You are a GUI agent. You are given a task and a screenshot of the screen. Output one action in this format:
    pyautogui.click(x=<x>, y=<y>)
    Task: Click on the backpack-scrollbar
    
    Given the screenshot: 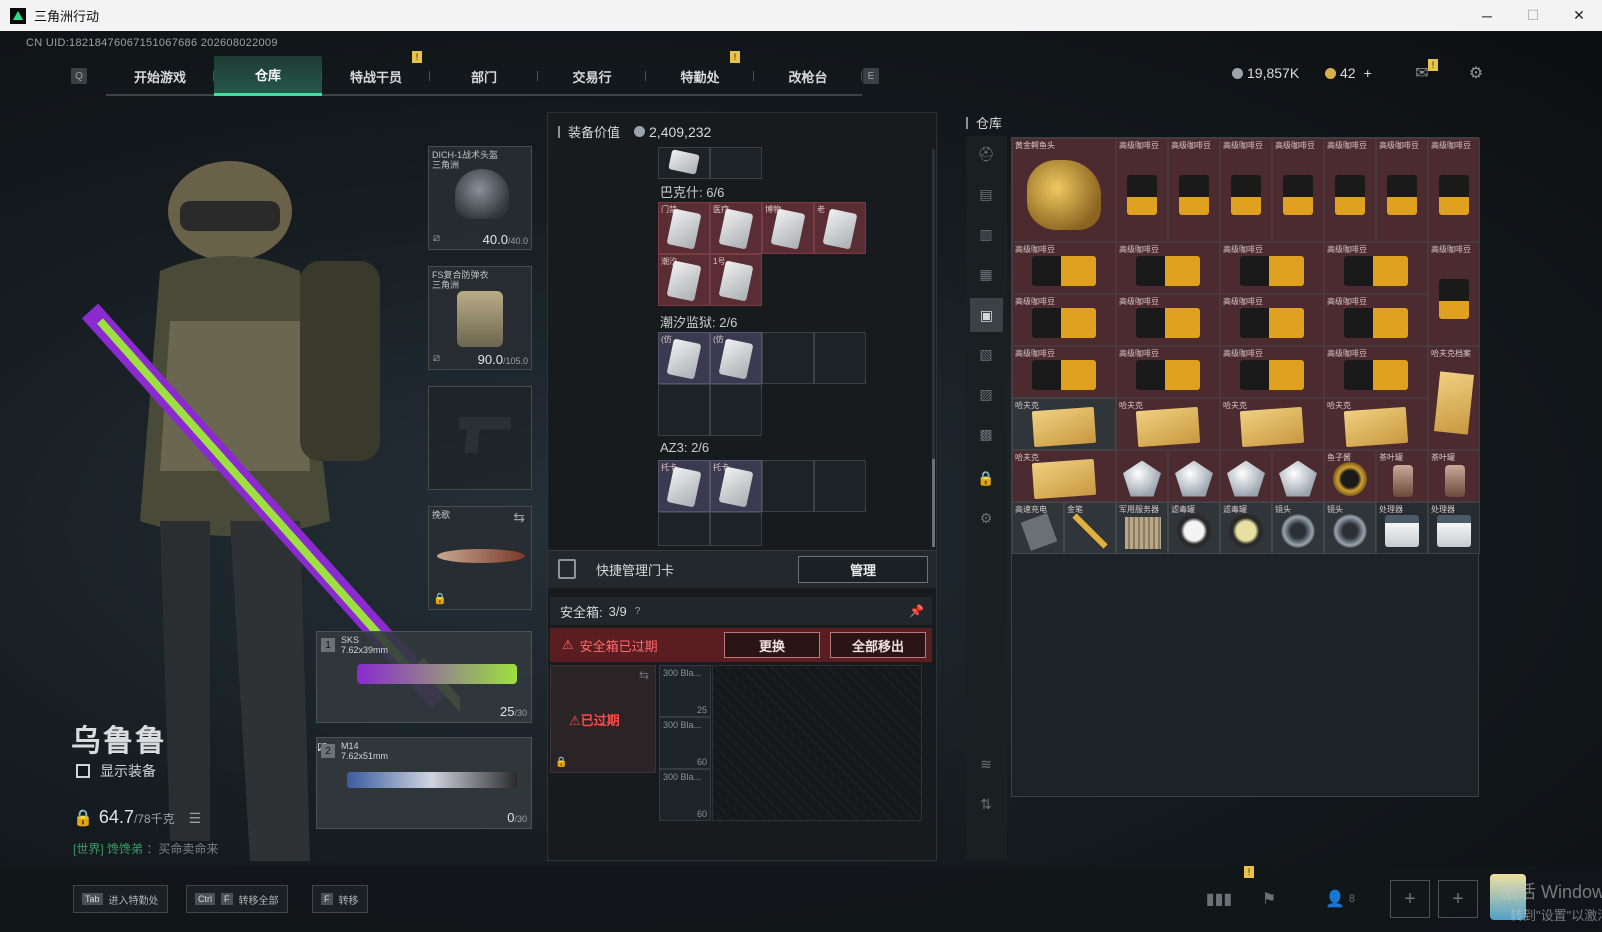 What is the action you would take?
    pyautogui.click(x=933, y=348)
    